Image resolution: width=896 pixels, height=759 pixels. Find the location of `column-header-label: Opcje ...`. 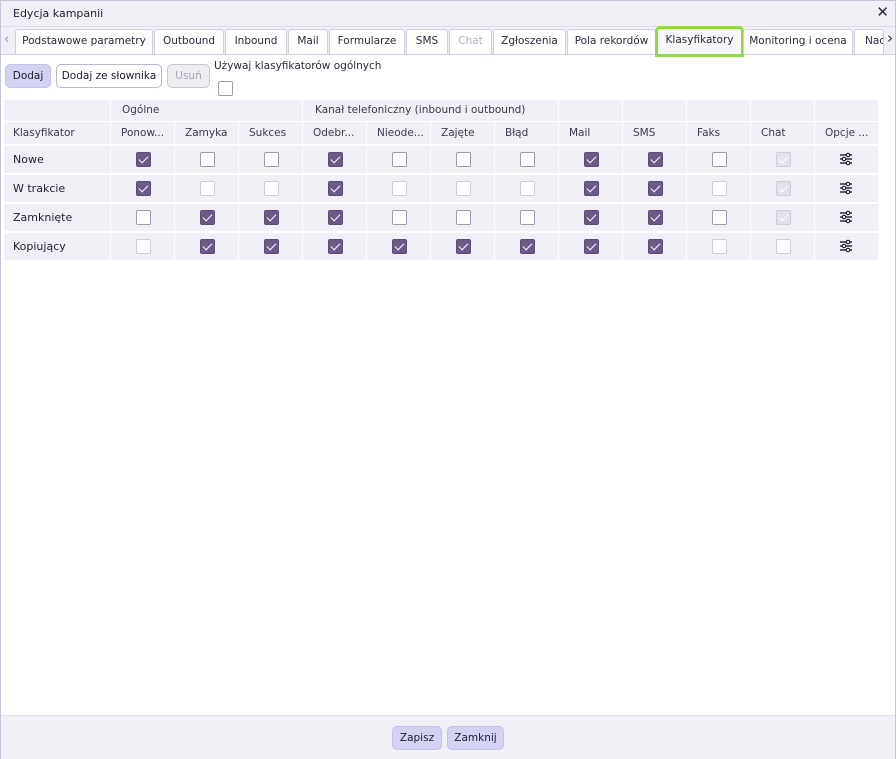

column-header-label: Opcje ... is located at coordinates (851, 133).